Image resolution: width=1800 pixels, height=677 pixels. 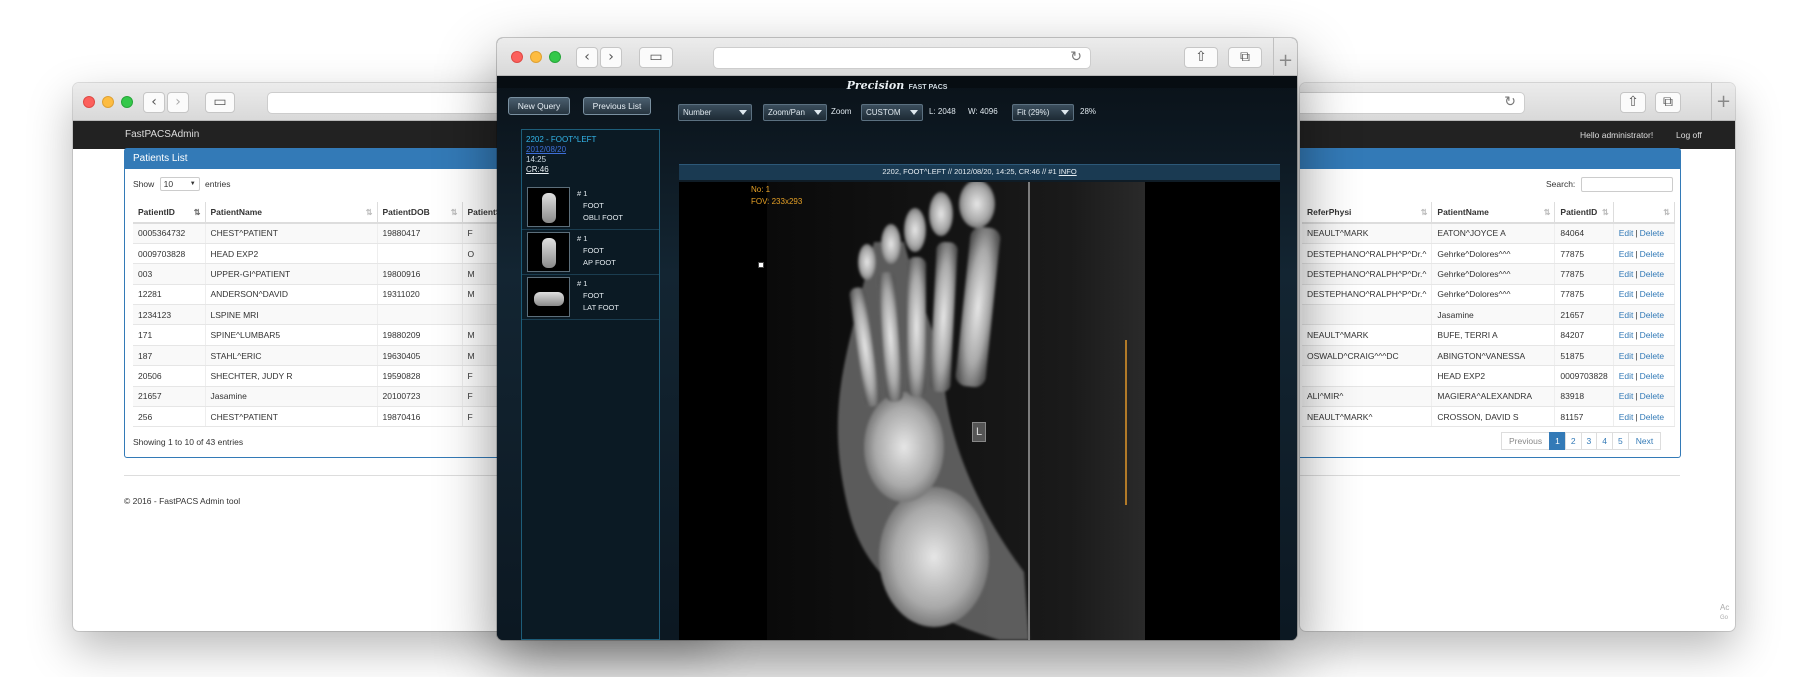 What do you see at coordinates (1526, 441) in the screenshot?
I see `previous-page-button: Previous` at bounding box center [1526, 441].